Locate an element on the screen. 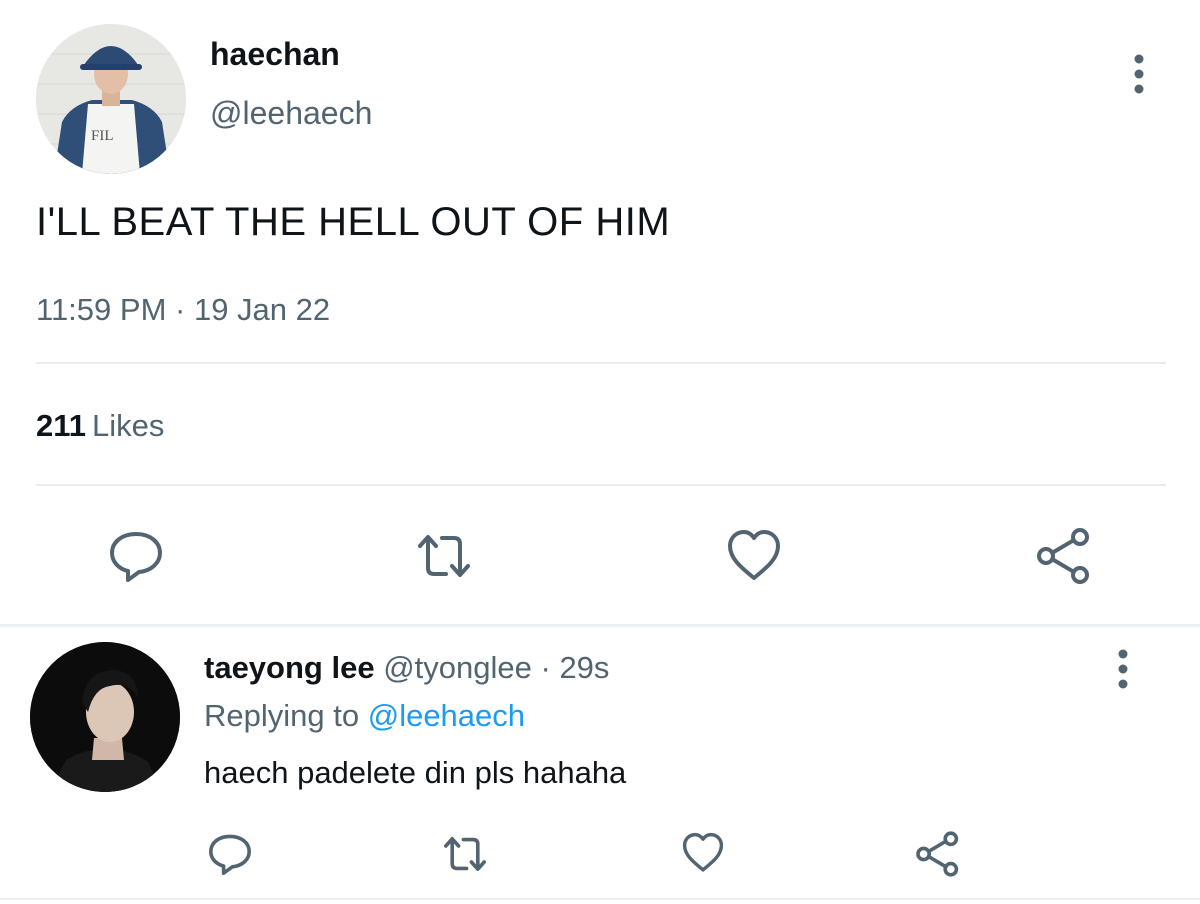 The width and height of the screenshot is (1200, 904). tweet-timestamp: 11:59 PM · 19 Jan 22 is located at coordinates (183, 310).